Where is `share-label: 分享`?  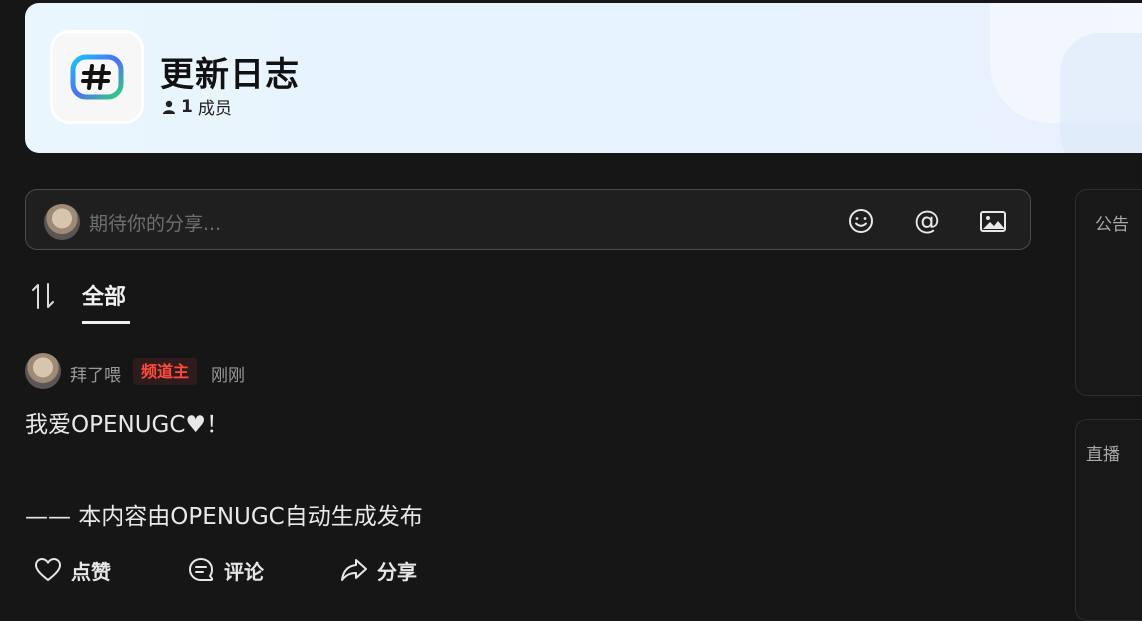
share-label: 分享 is located at coordinates (397, 571).